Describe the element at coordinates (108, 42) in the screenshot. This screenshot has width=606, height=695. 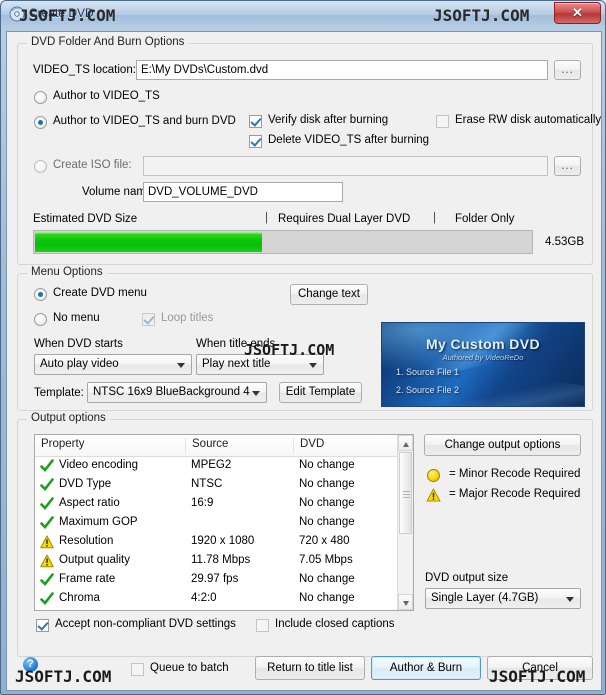
I see `burn-options-title: DVD Folder And Burn Options` at that location.